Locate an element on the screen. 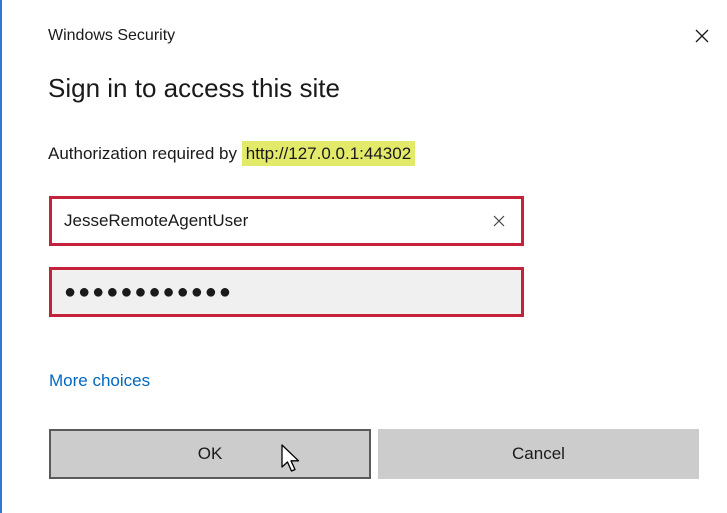  password-field is located at coordinates (286, 292).